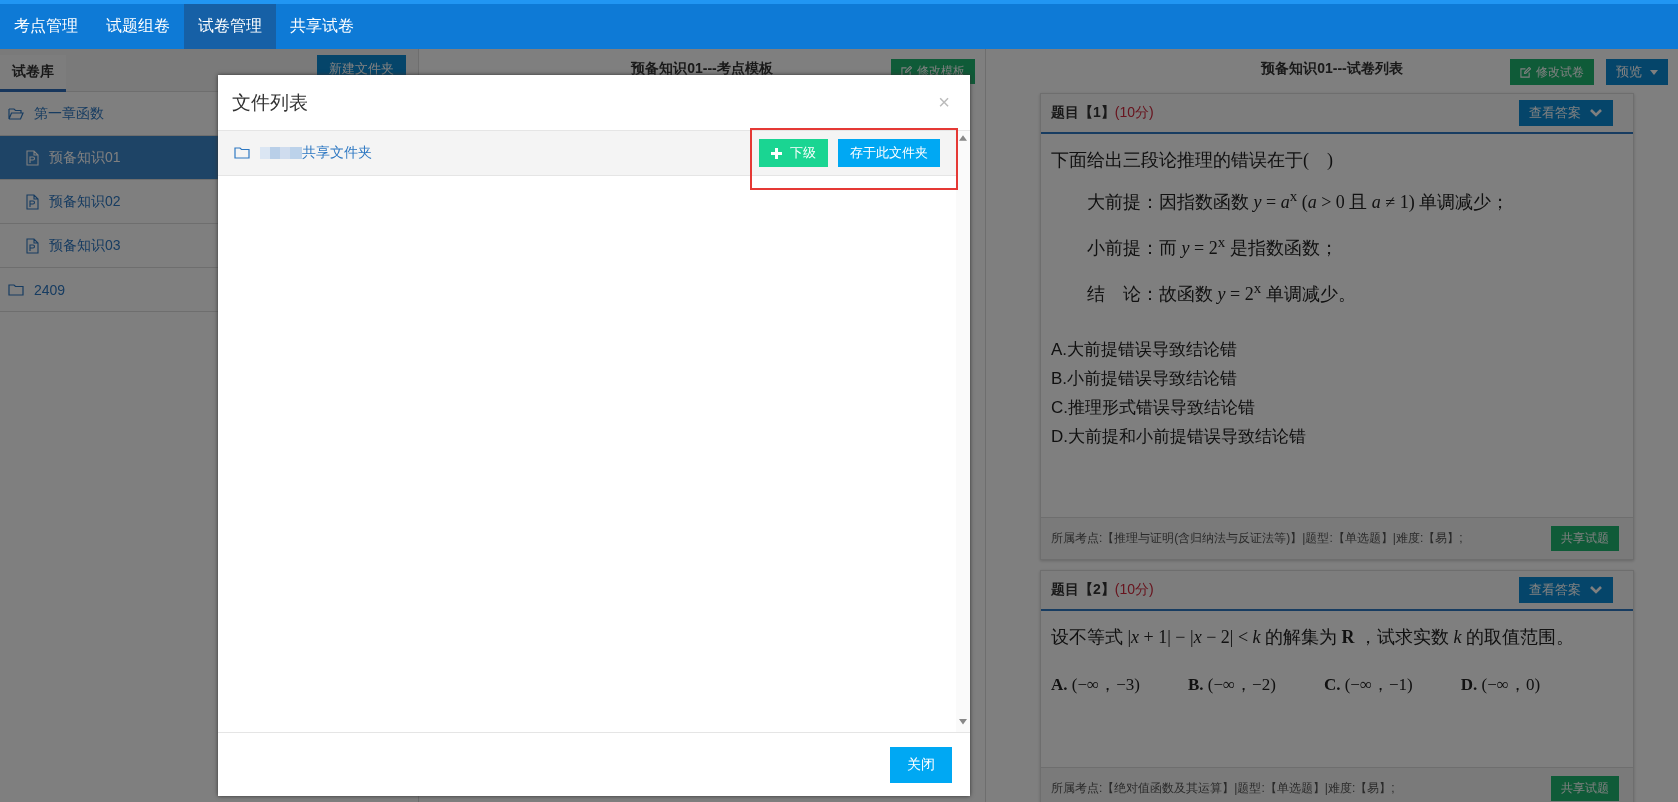 The height and width of the screenshot is (802, 1678). What do you see at coordinates (587, 153) in the screenshot?
I see `folder-row: 共享文件夹 下级 存于此文件夹` at bounding box center [587, 153].